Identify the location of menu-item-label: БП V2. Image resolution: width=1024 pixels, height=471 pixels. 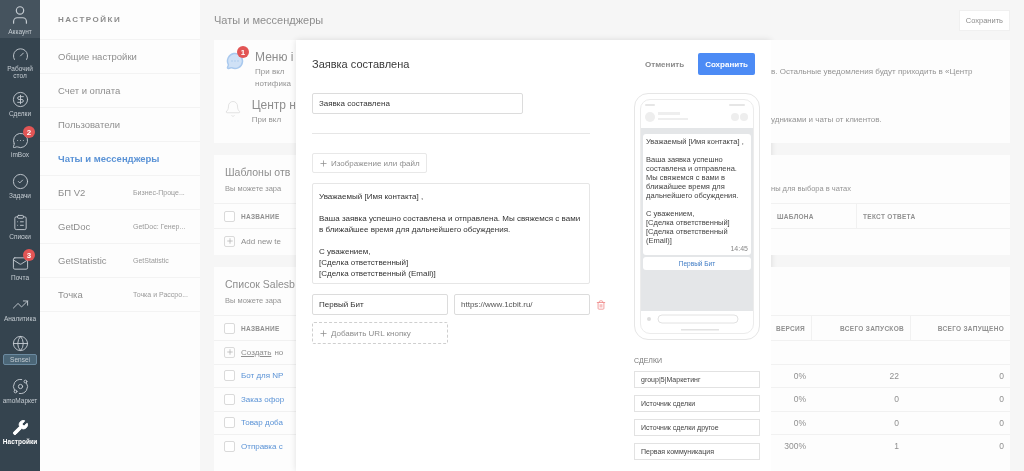
(72, 192).